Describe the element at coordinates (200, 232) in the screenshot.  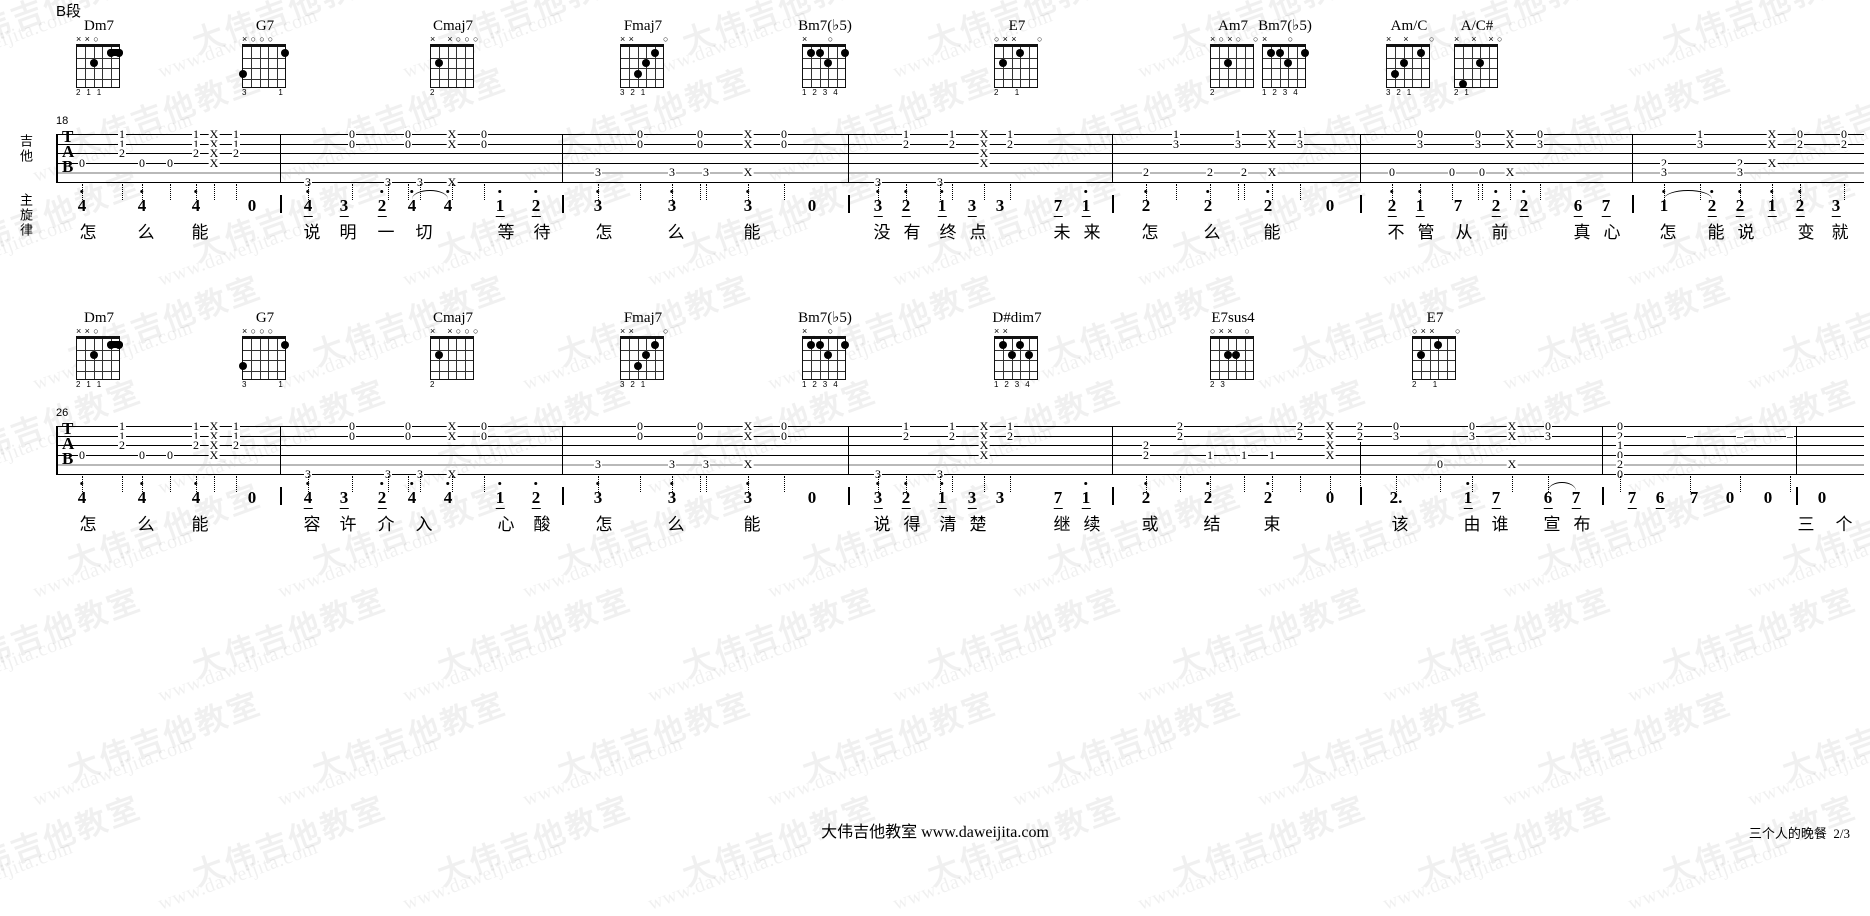
I see `lyric-character: 能` at that location.